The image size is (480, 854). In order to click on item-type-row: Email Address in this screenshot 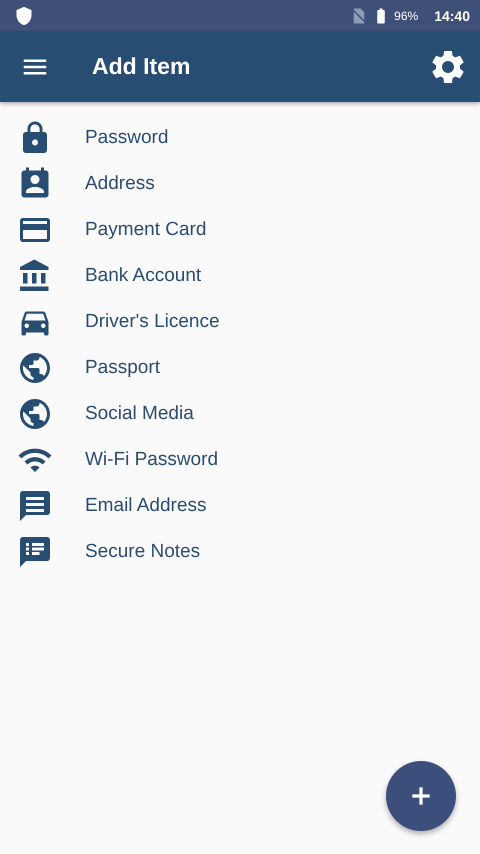, I will do `click(240, 506)`.